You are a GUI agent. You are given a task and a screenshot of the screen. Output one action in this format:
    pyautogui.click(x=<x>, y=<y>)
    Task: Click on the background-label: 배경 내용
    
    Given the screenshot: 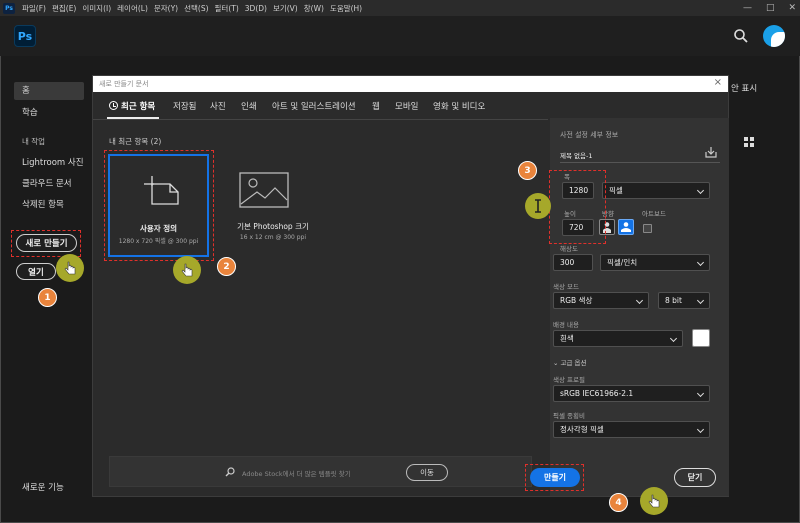 What is the action you would take?
    pyautogui.click(x=566, y=325)
    